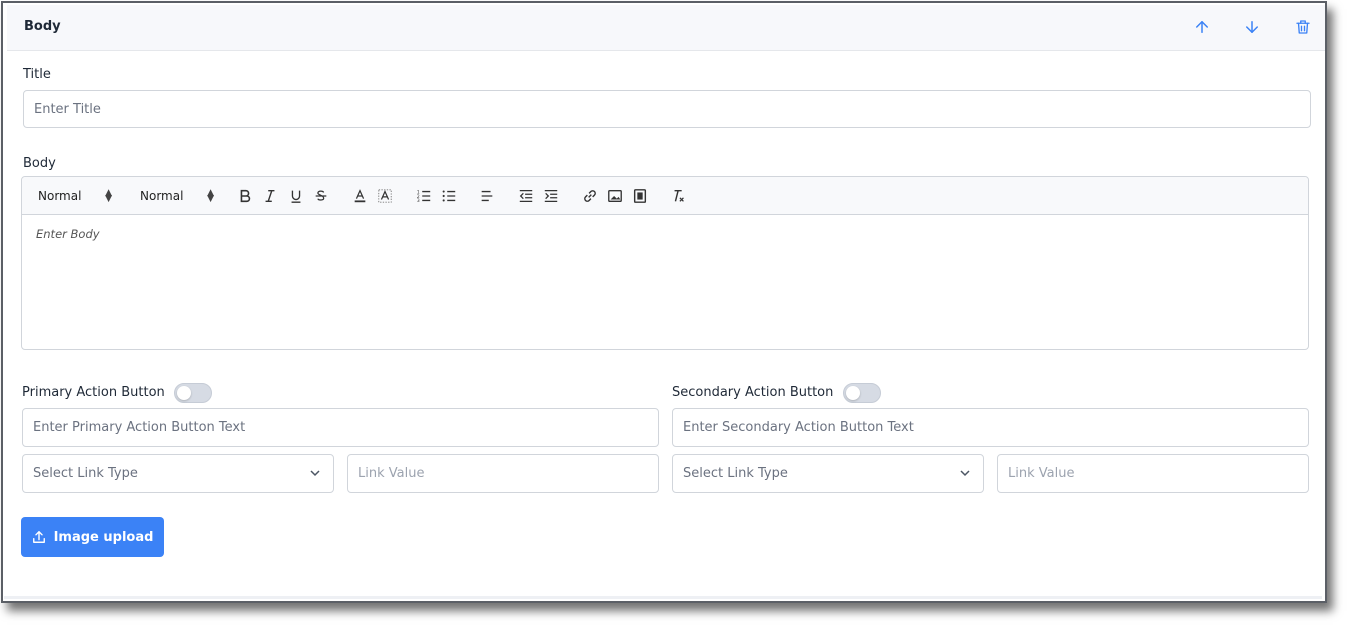 This screenshot has height=637, width=1362. I want to click on video-icon, so click(640, 196).